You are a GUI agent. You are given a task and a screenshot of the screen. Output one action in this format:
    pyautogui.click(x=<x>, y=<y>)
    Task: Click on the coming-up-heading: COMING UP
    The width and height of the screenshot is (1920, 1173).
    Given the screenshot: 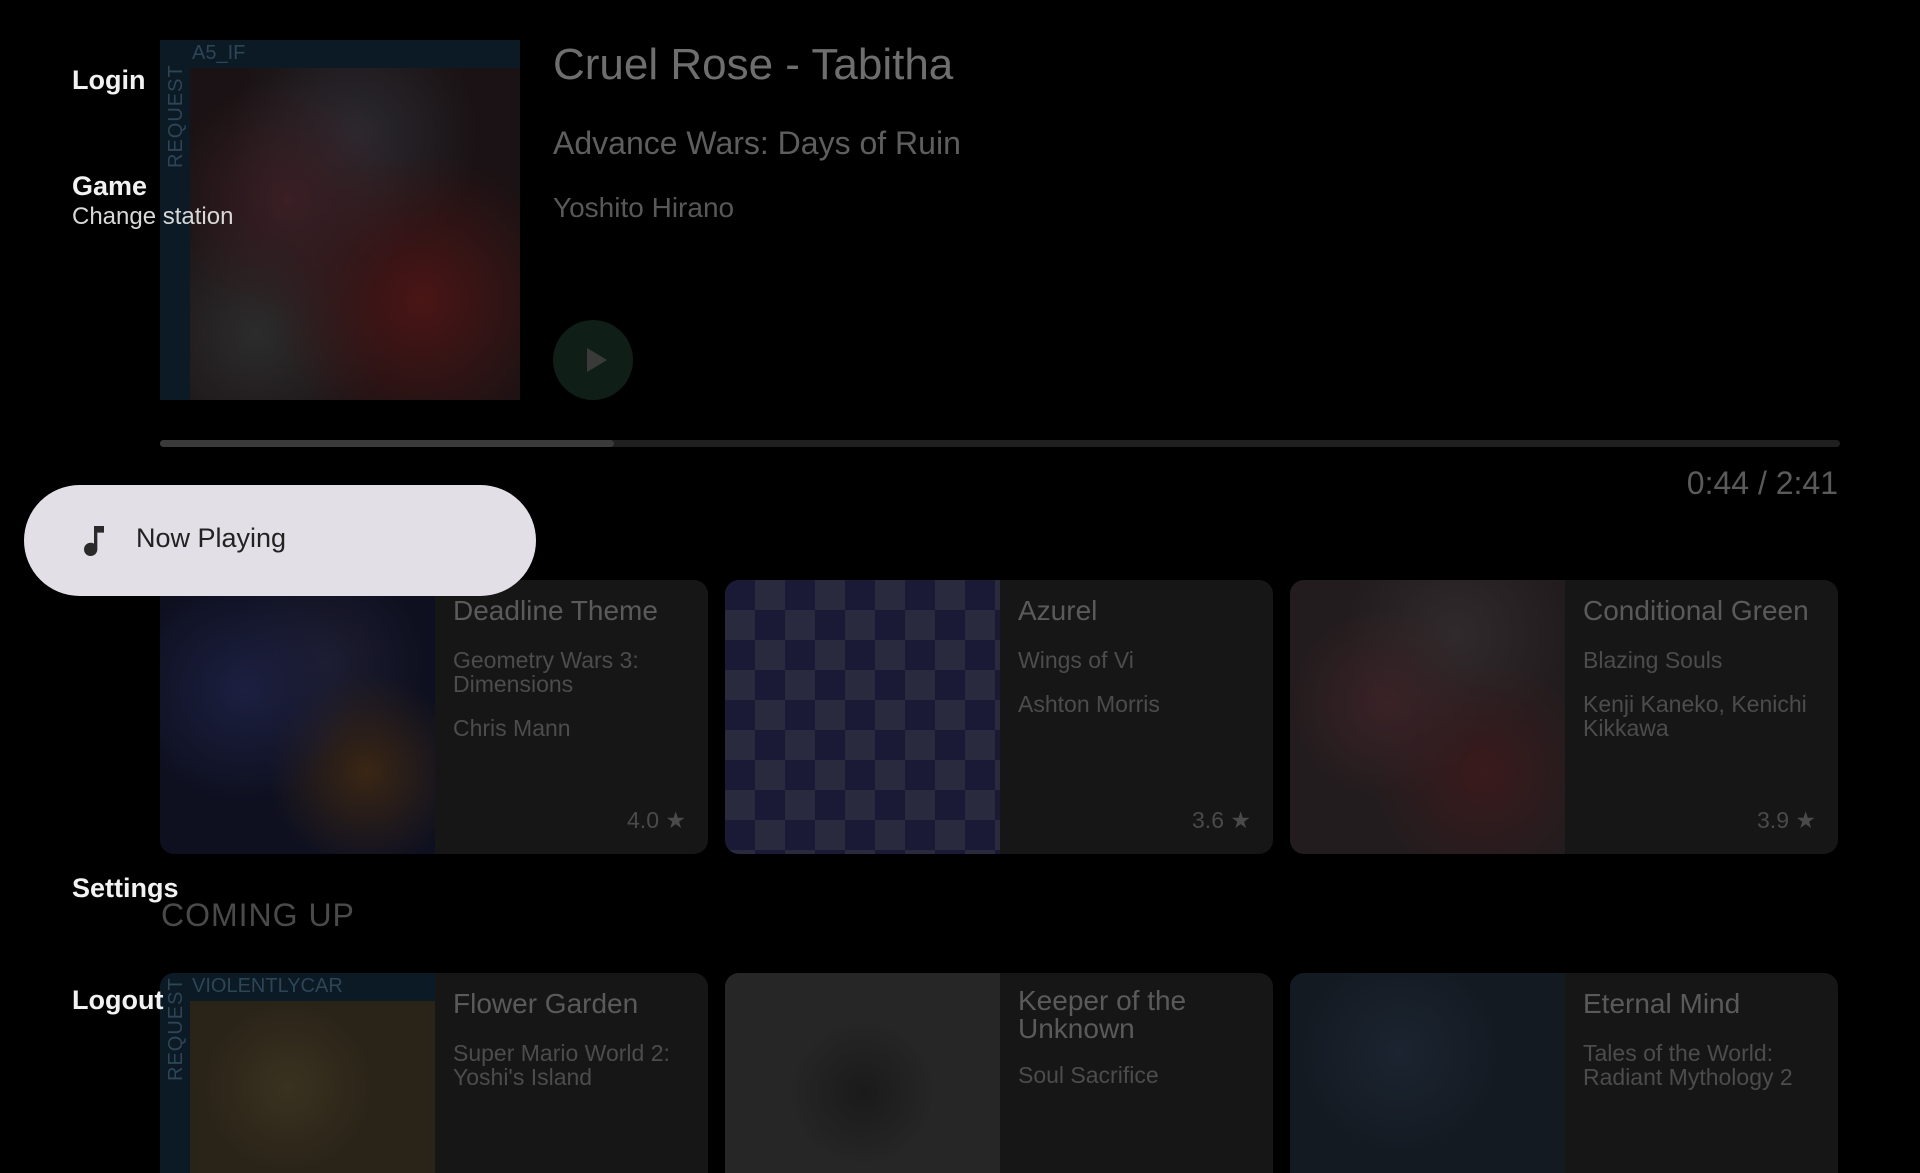 What is the action you would take?
    pyautogui.click(x=258, y=915)
    